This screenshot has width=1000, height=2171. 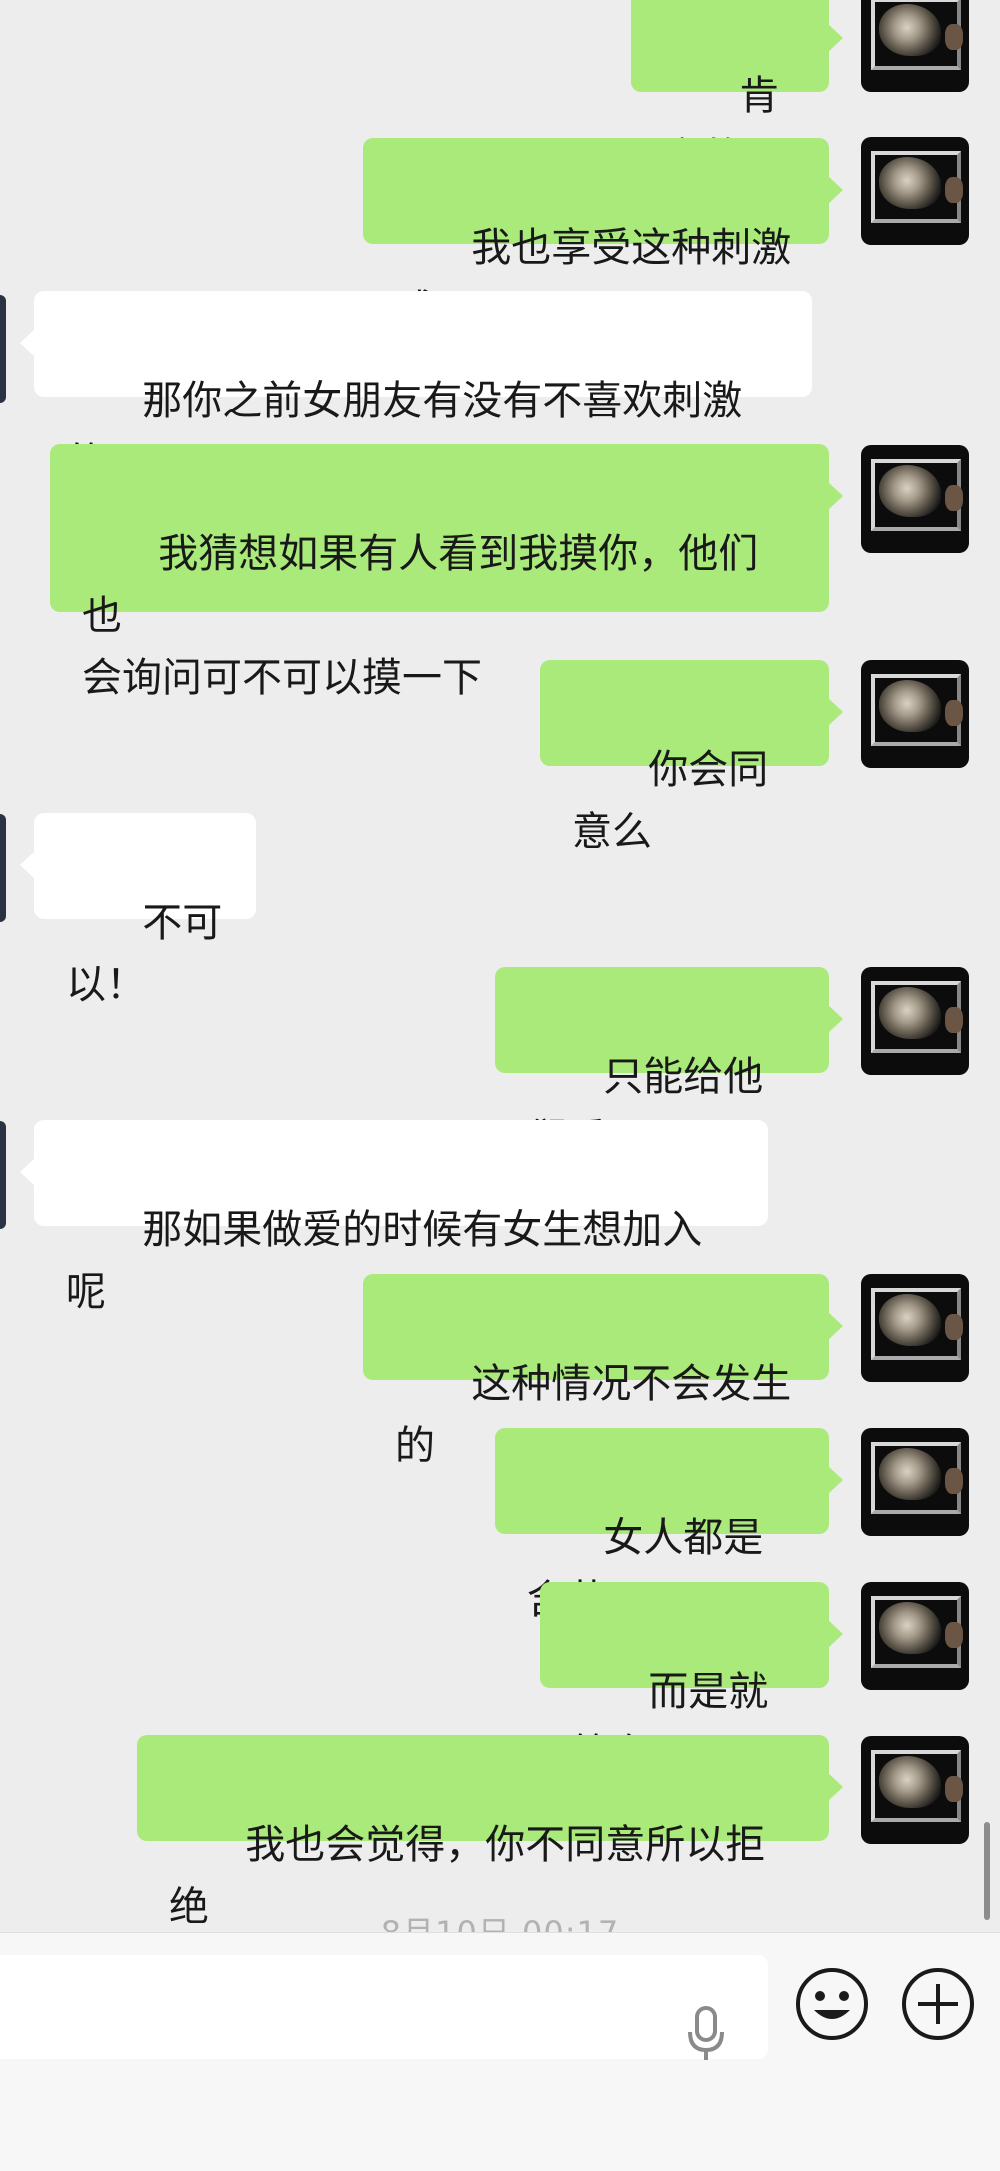 I want to click on sent-message-bubble: 我也会觉得，你不同意所以拒绝, so click(x=490, y=1832).